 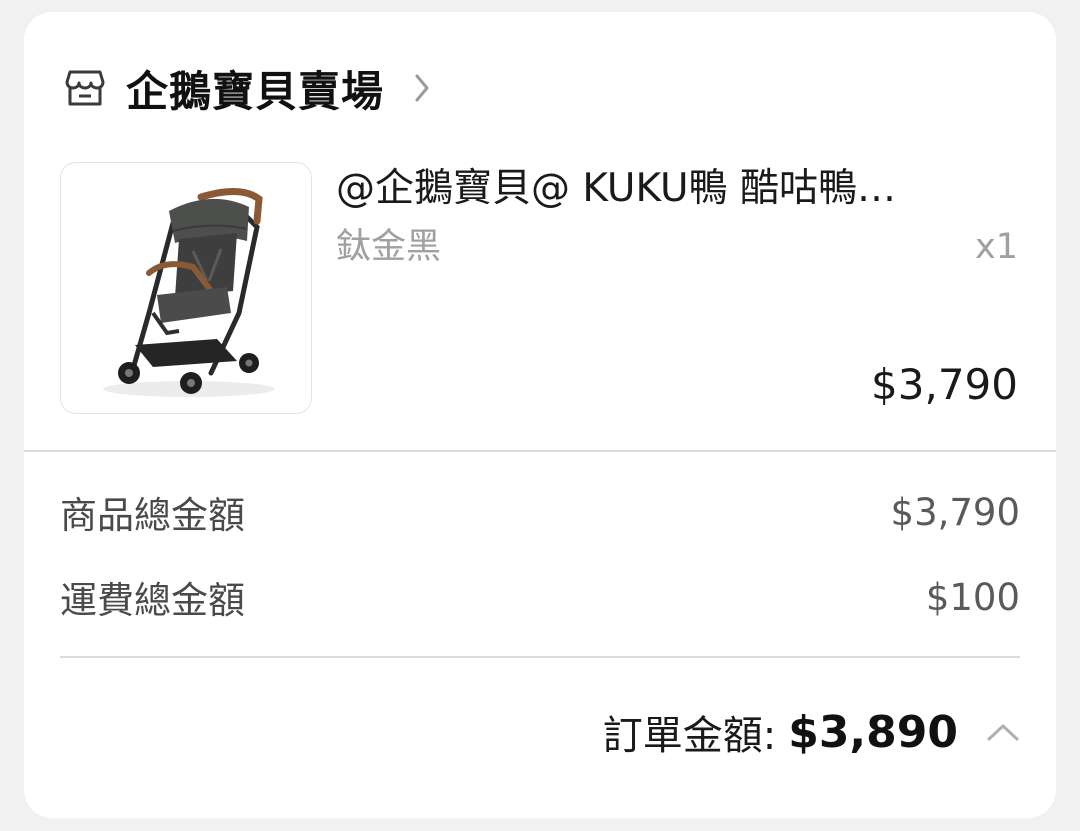 I want to click on order-total-toggle: 訂單金額: $3,890, so click(x=811, y=732).